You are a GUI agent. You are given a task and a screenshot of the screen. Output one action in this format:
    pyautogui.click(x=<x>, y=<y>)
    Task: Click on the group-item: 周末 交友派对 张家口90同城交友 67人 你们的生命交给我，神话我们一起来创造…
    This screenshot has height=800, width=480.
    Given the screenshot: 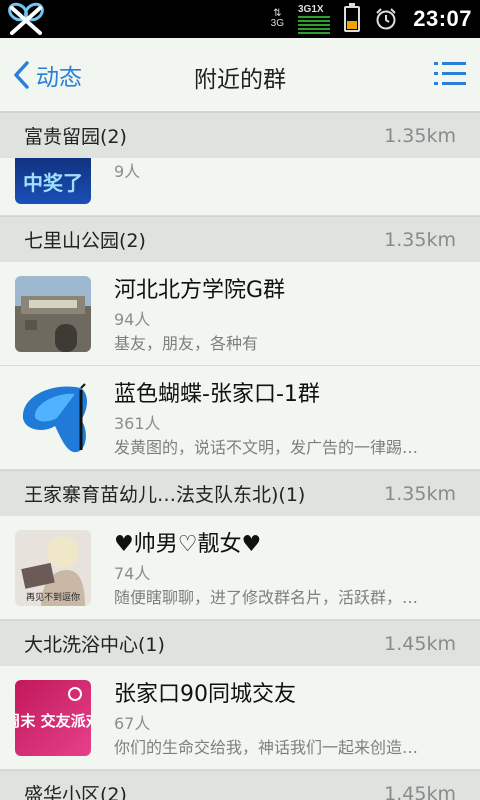 What is the action you would take?
    pyautogui.click(x=240, y=718)
    